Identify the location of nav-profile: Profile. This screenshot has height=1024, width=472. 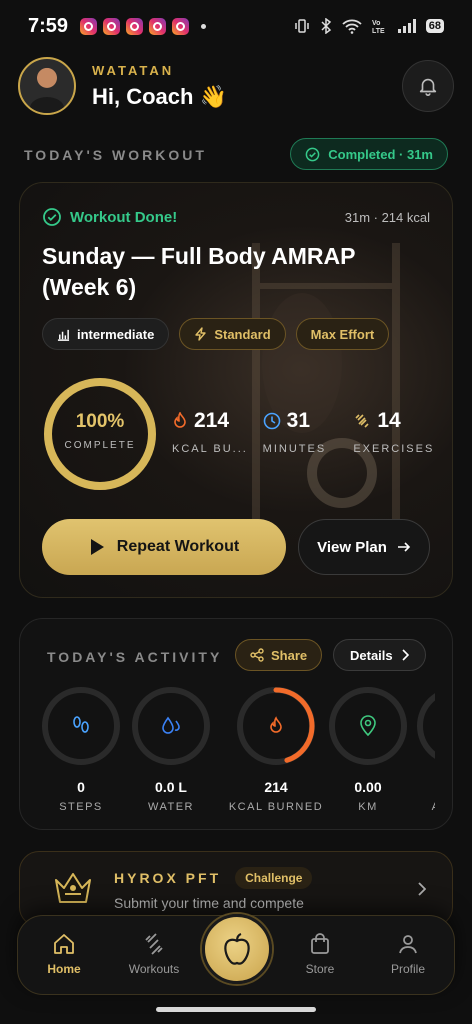
(408, 954).